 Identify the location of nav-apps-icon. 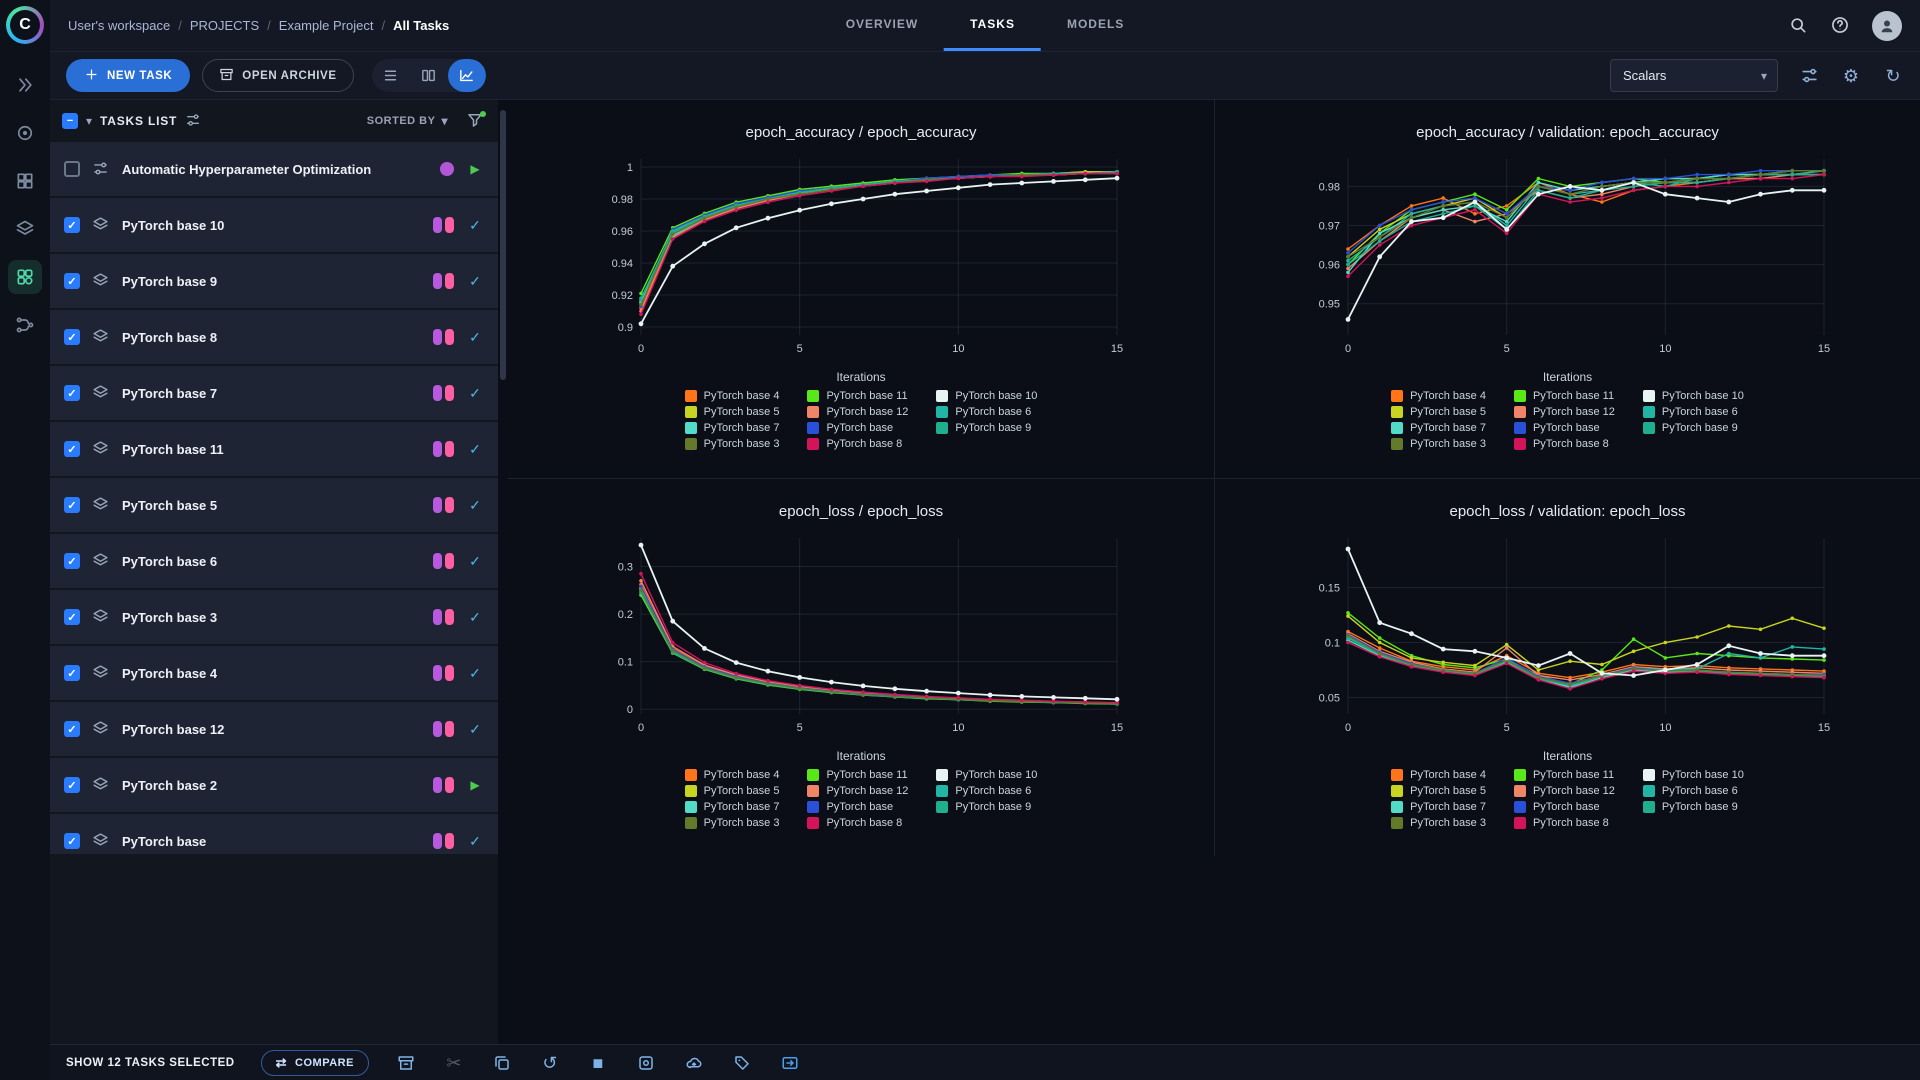
(25, 277).